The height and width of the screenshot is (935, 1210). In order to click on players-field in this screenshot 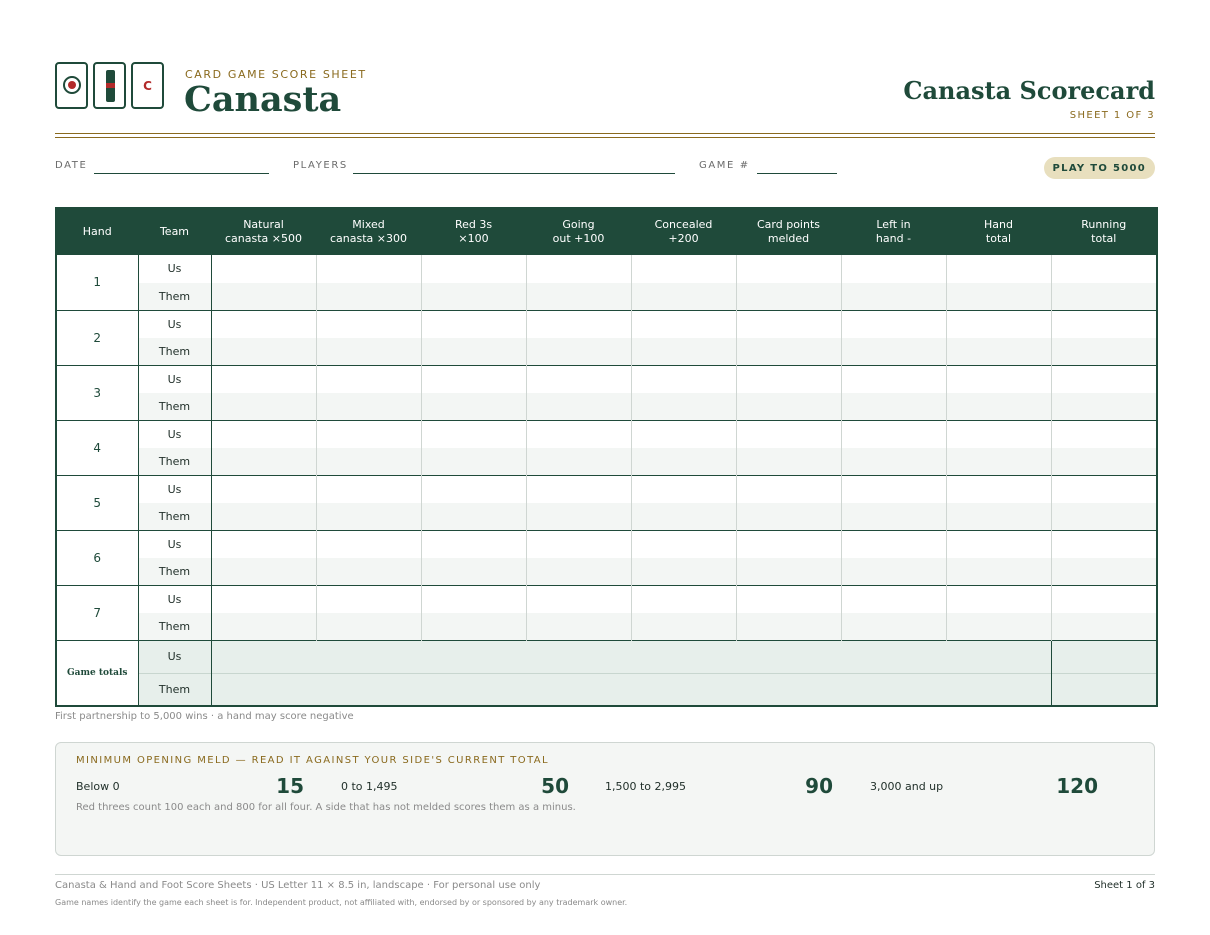, I will do `click(514, 173)`.